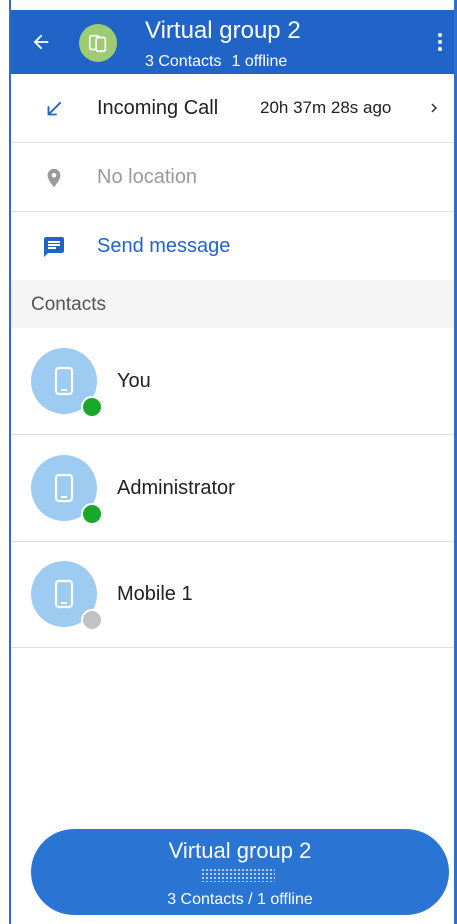  What do you see at coordinates (147, 177) in the screenshot?
I see `location-label: No location` at bounding box center [147, 177].